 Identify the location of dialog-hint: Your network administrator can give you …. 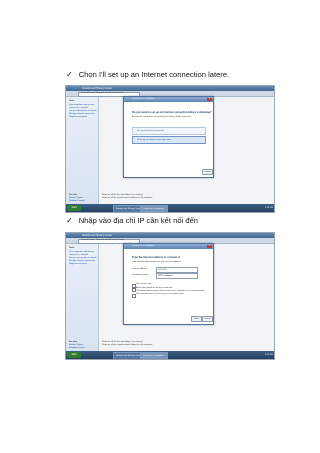
(157, 262).